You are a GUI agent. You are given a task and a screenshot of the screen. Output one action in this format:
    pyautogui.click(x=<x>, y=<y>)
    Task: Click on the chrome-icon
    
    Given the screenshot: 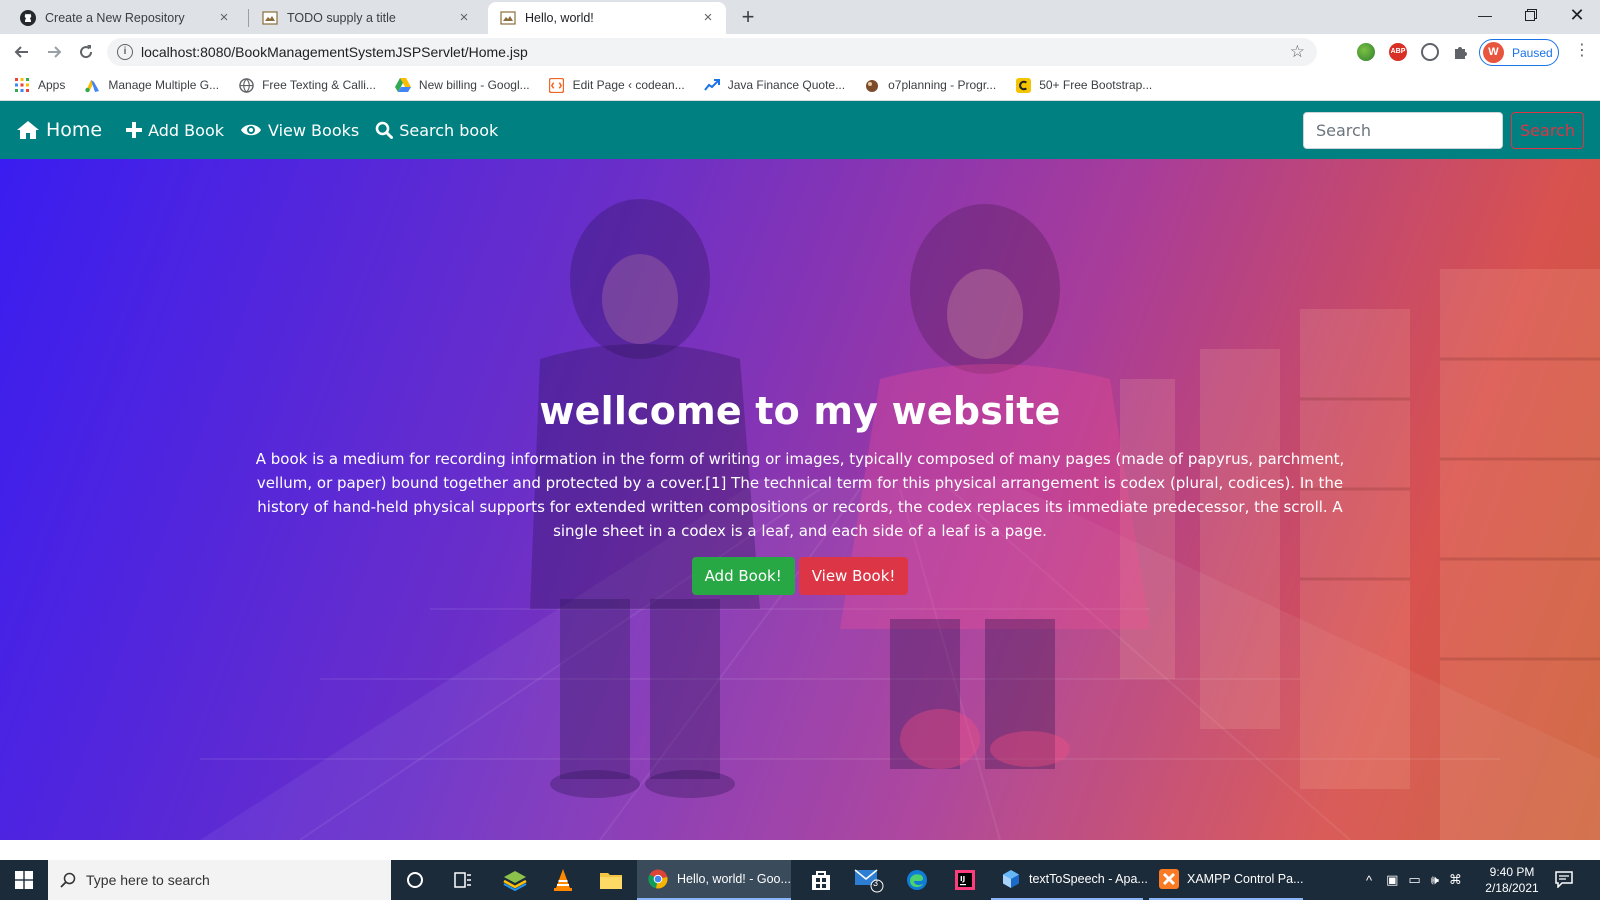 What is the action you would take?
    pyautogui.click(x=658, y=879)
    